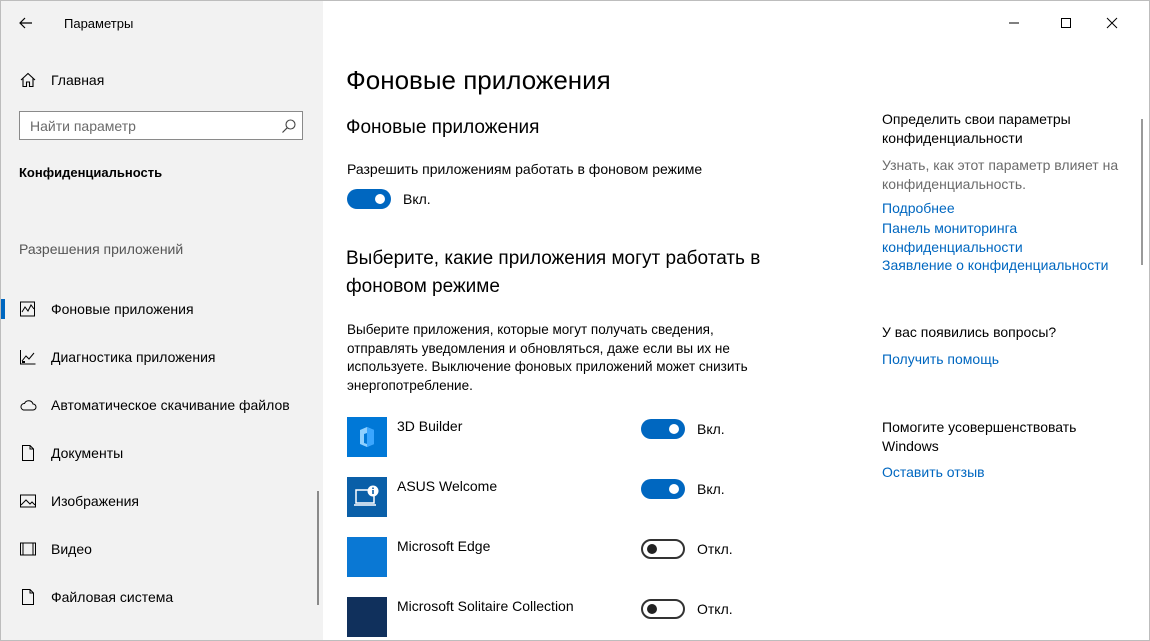 The image size is (1150, 641). I want to click on category-title: Конфиденциальность, so click(91, 172).